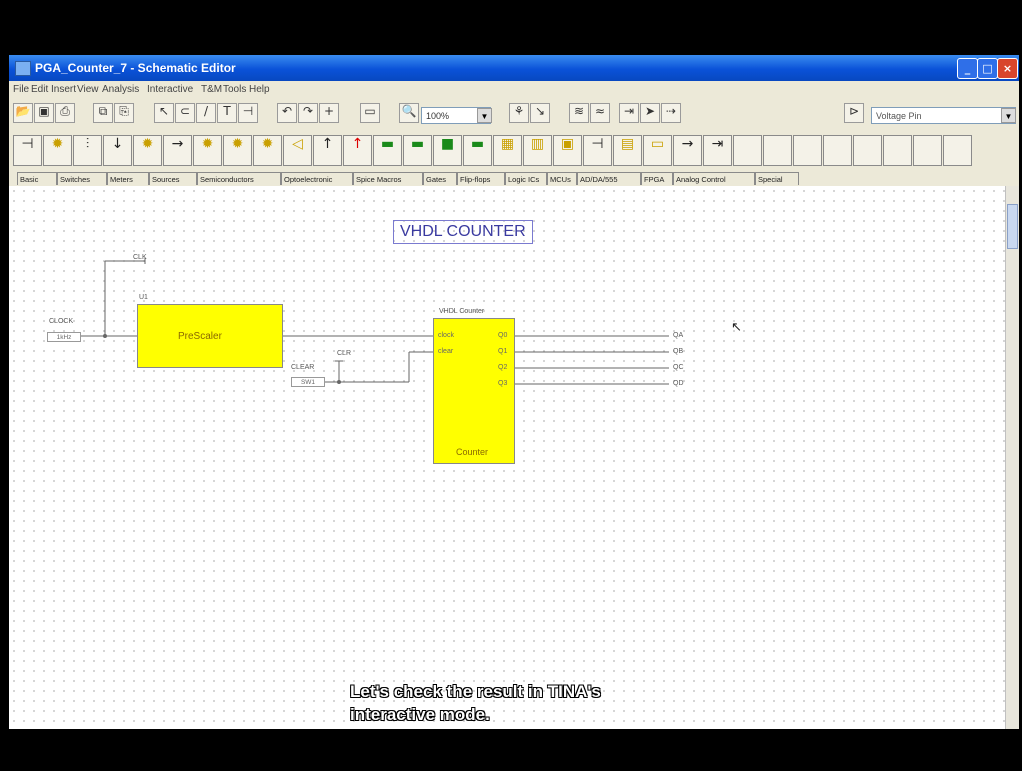 Image resolution: width=1022 pixels, height=771 pixels. I want to click on menu-analysis: Analysis, so click(120, 89).